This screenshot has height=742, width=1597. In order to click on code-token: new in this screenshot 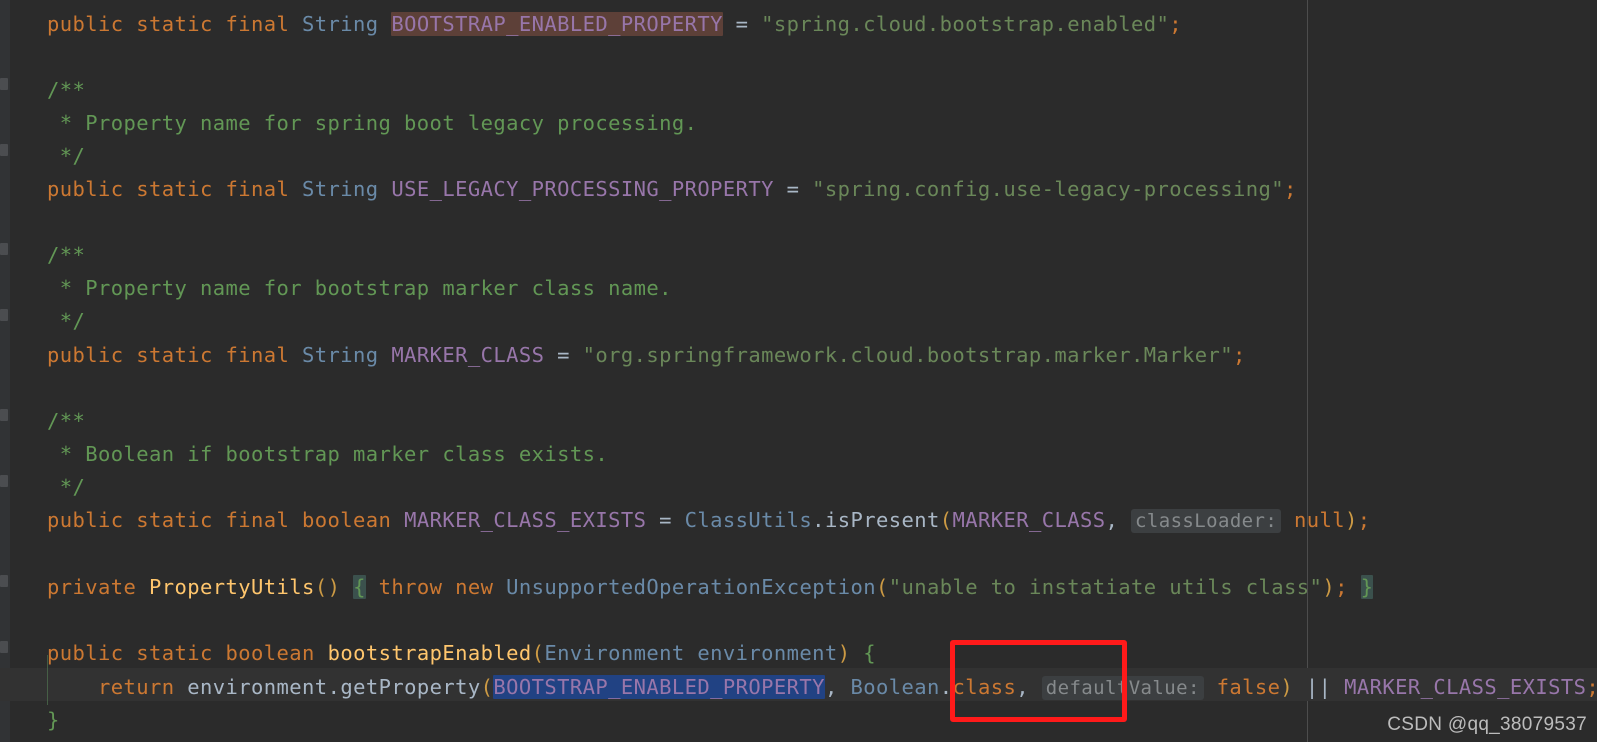, I will do `click(481, 587)`.